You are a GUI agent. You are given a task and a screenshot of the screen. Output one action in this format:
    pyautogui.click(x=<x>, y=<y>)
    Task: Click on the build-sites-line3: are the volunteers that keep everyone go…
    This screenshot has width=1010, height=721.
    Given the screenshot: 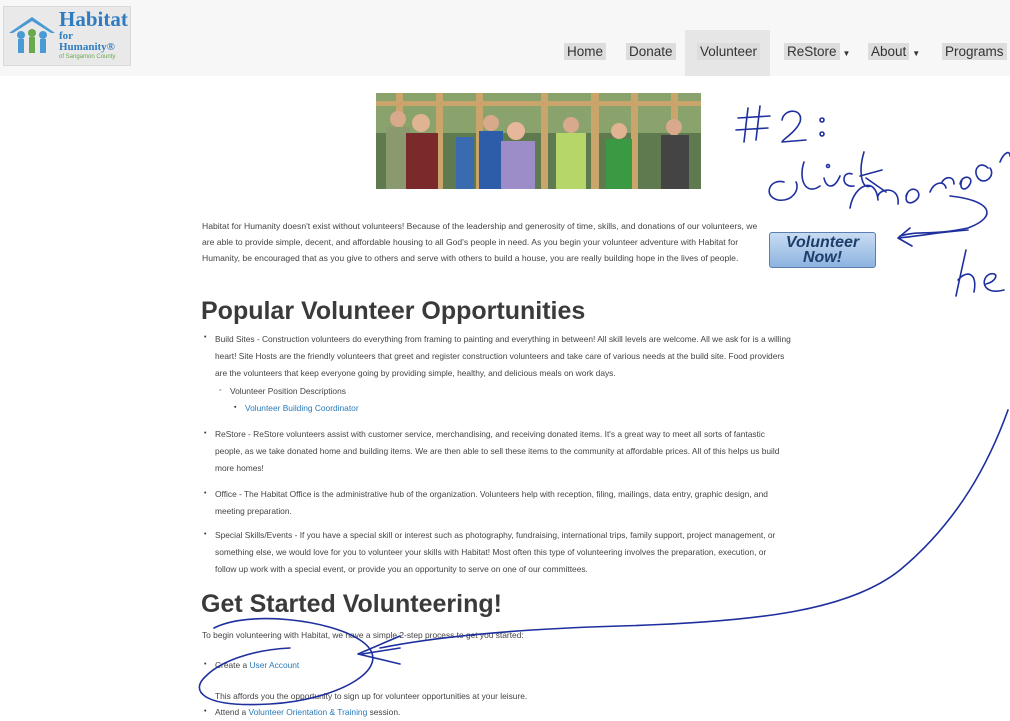 What is the action you would take?
    pyautogui.click(x=555, y=373)
    